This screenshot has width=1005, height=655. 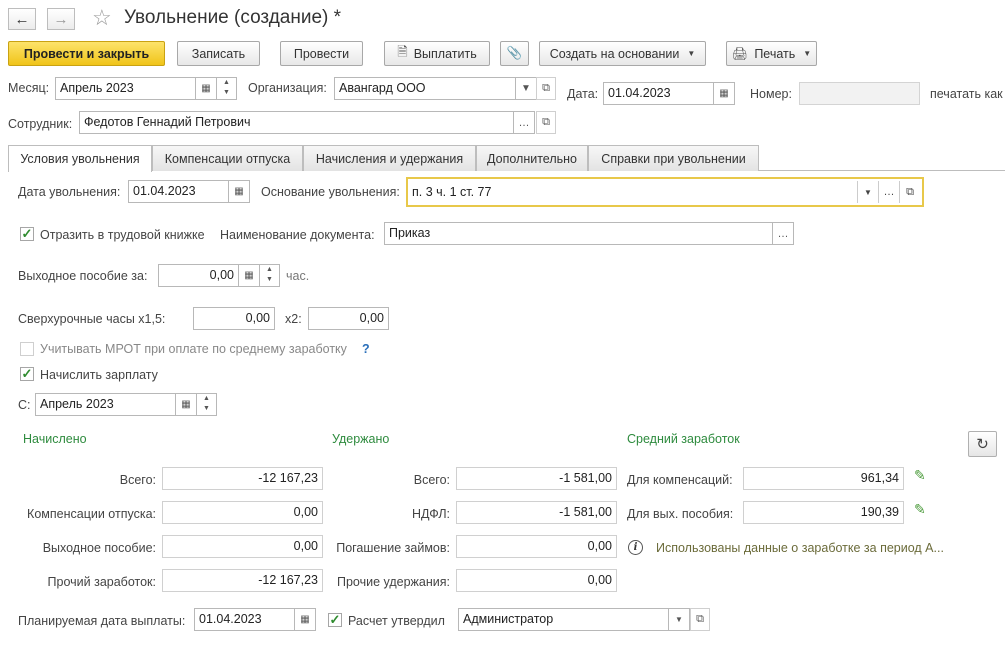 I want to click on tab-conditions: Условия увольнения, so click(x=80, y=158).